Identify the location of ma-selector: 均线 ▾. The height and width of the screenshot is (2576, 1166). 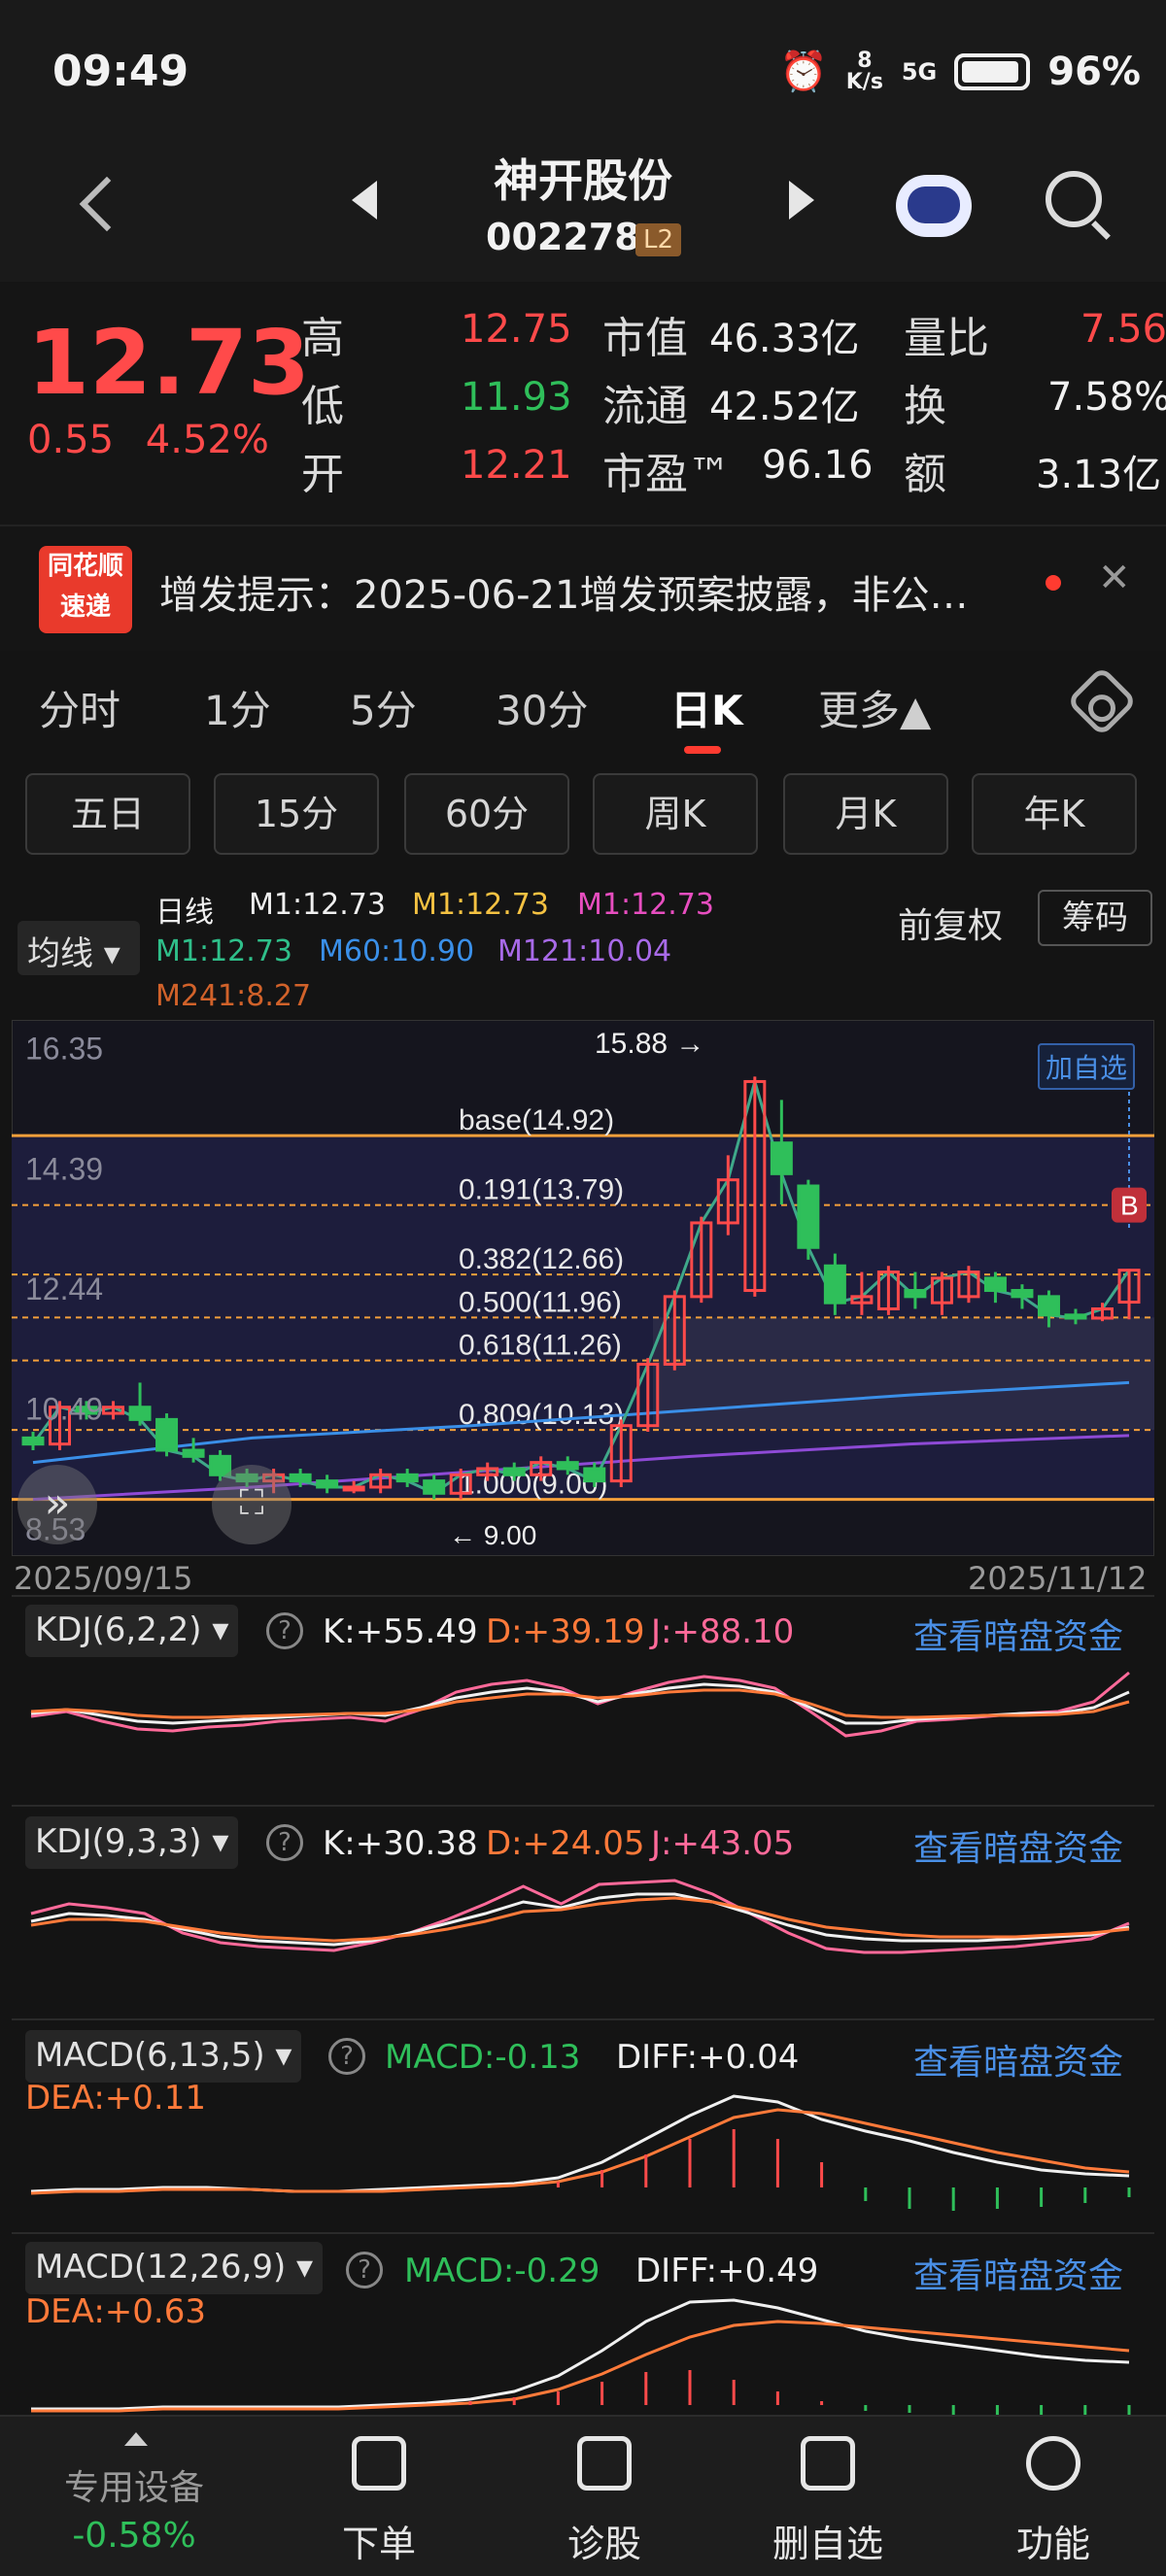
(78, 948).